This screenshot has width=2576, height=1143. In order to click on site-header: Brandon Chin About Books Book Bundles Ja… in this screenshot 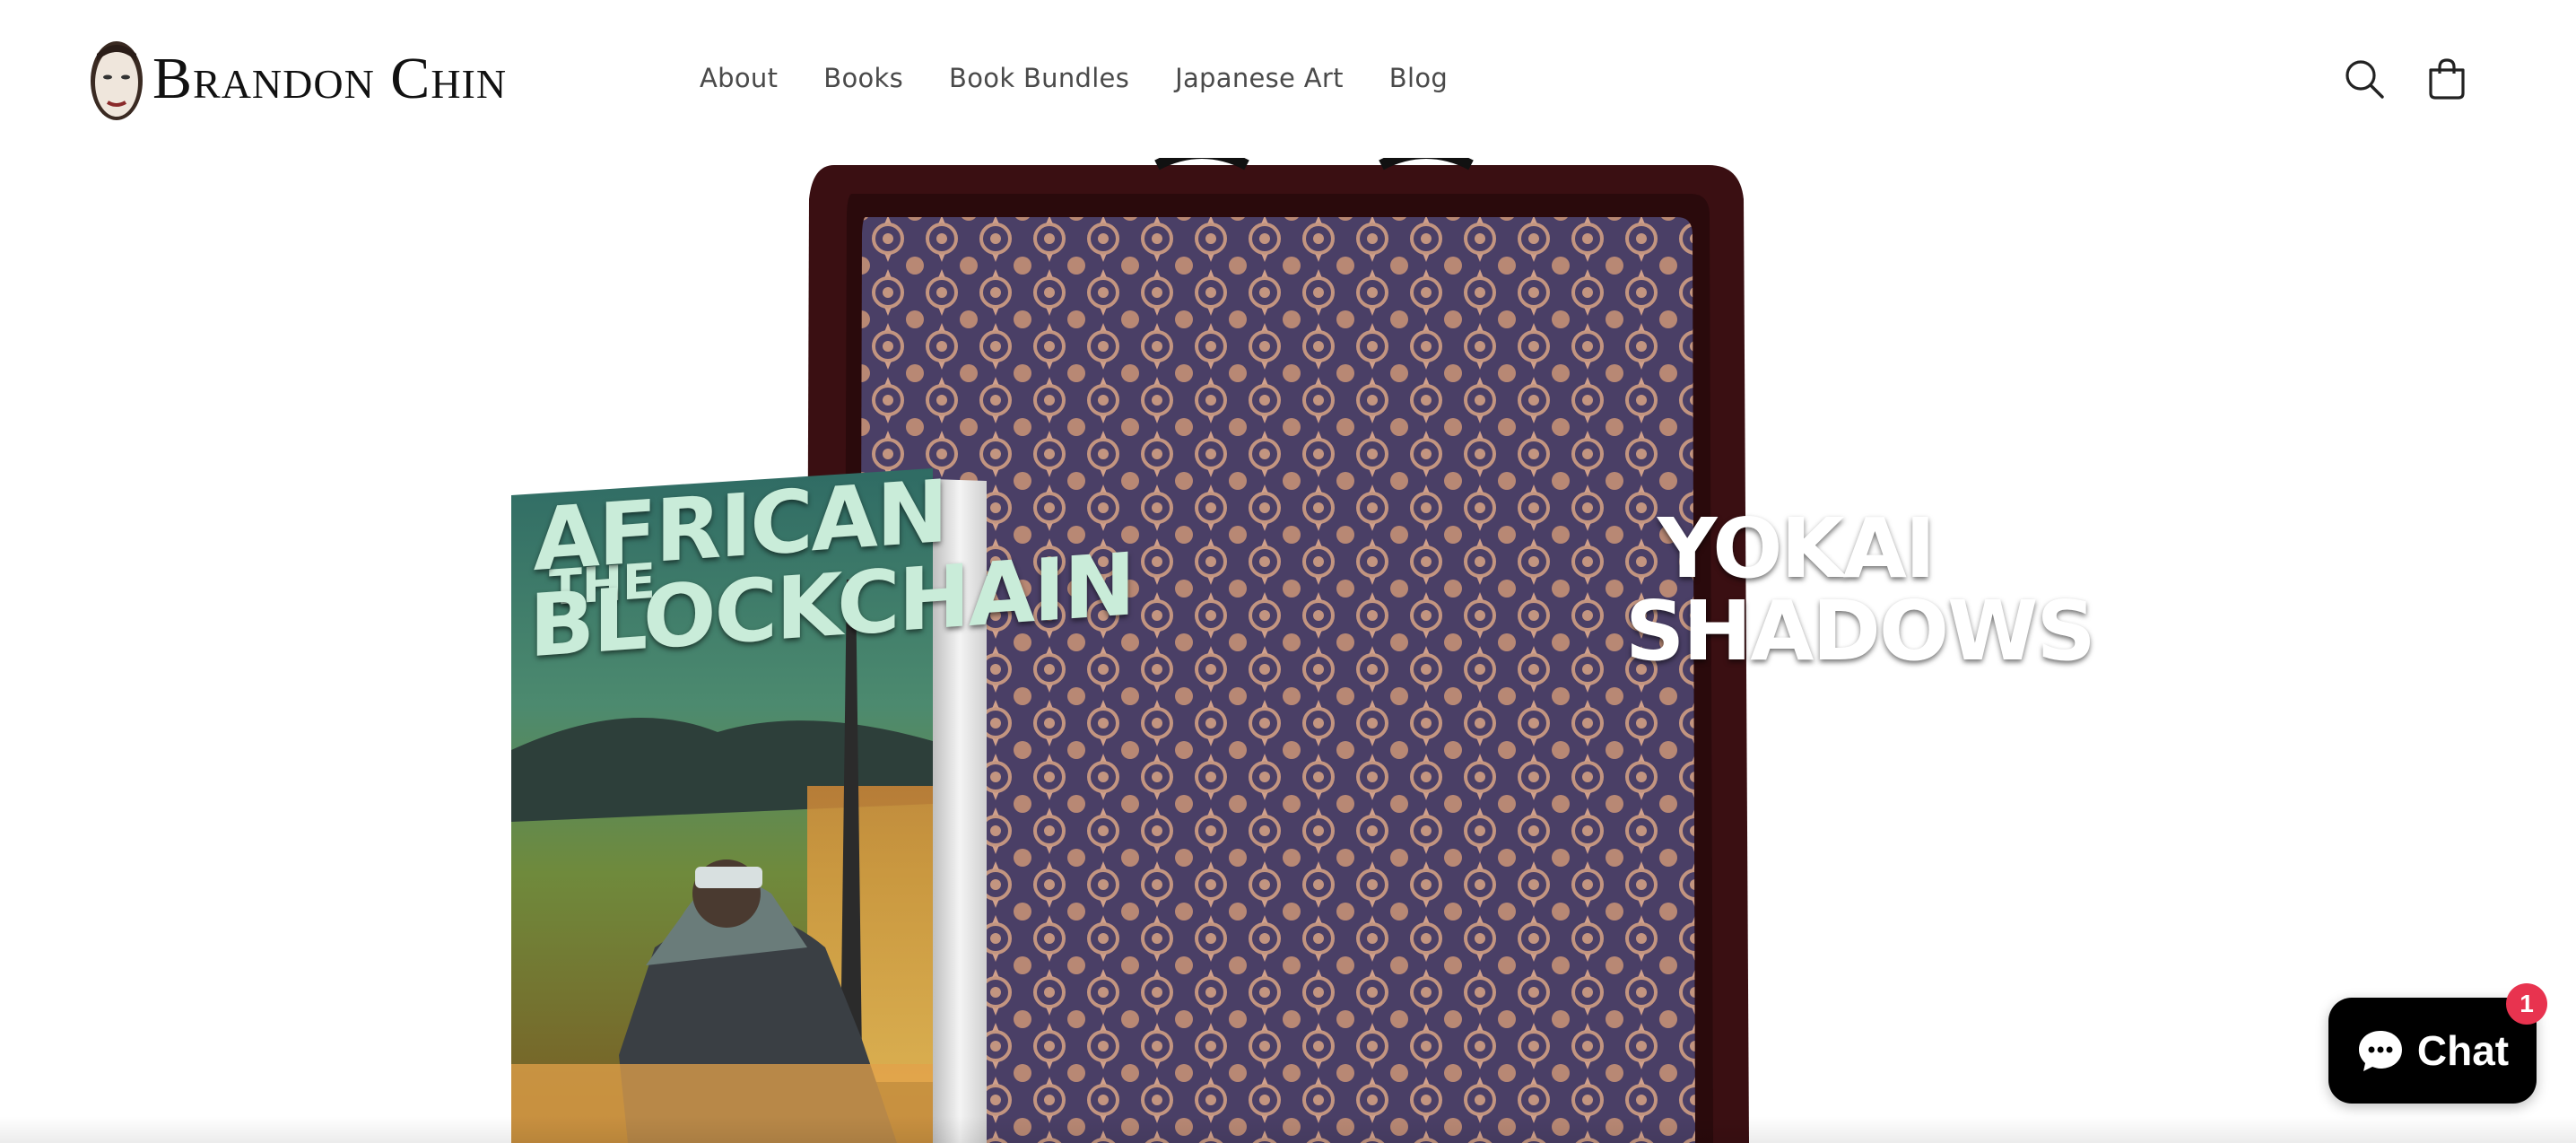, I will do `click(1288, 79)`.